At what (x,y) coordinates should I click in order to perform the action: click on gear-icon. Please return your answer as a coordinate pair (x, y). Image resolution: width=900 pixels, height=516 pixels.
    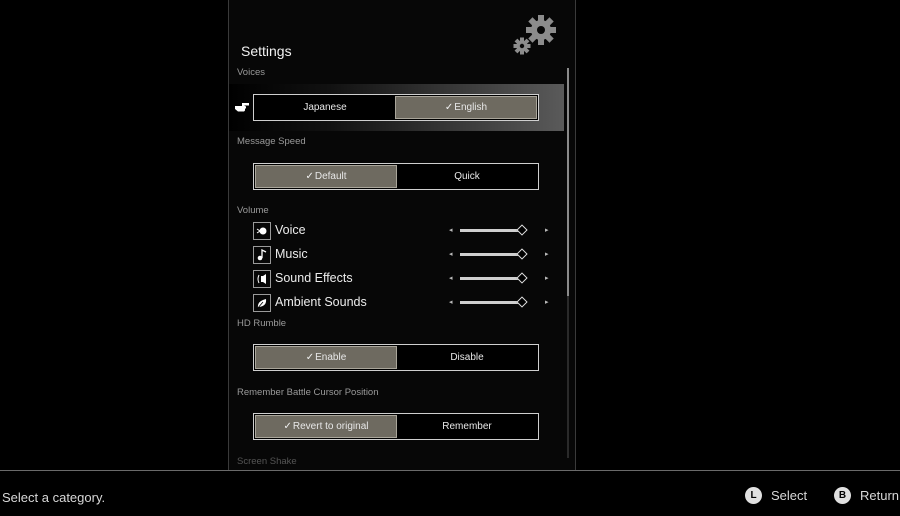
    Looking at the image, I should click on (534, 35).